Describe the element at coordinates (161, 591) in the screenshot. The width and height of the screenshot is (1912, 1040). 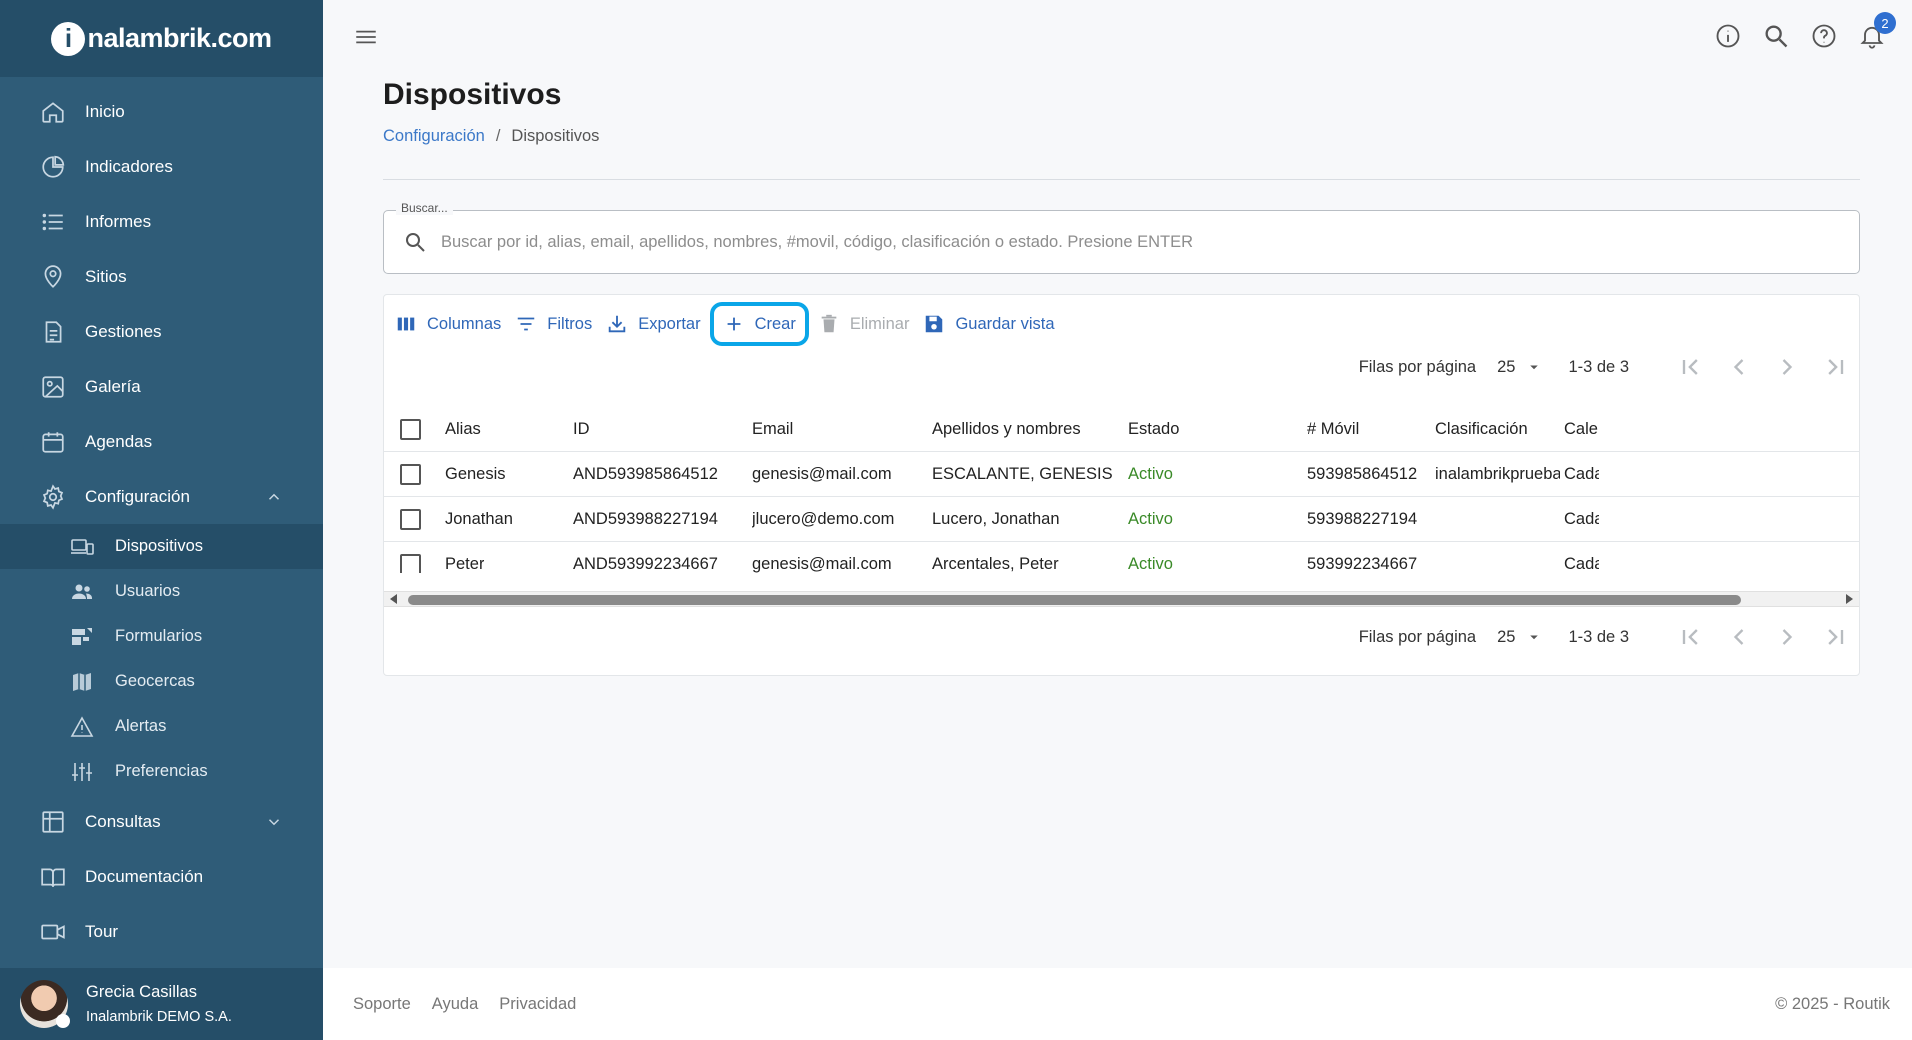
I see `sidebar-subitem-usuarios: Usuarios` at that location.